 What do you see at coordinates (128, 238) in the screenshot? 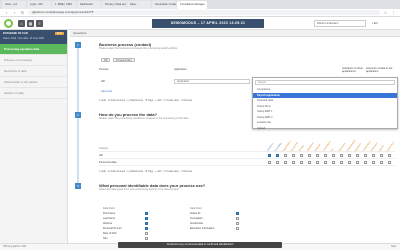
I see `data-field-item: Title` at bounding box center [128, 238].